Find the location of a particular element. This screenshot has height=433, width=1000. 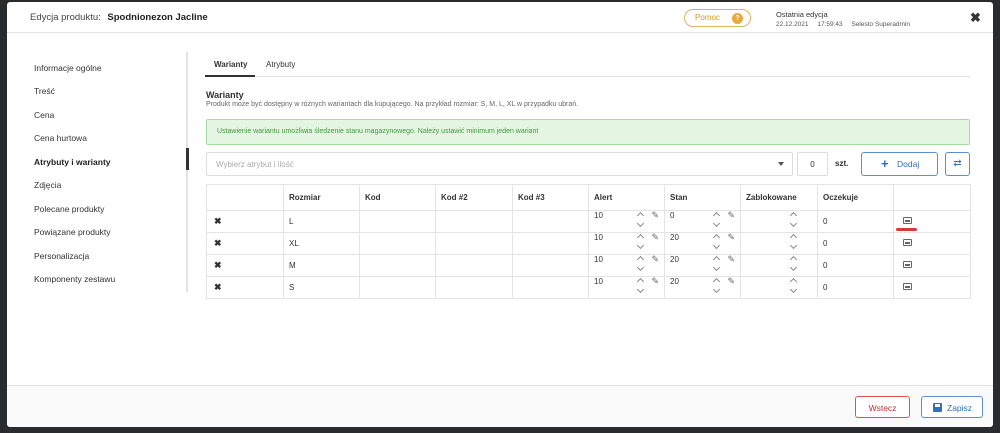

add-button: + Dodaj is located at coordinates (899, 164).